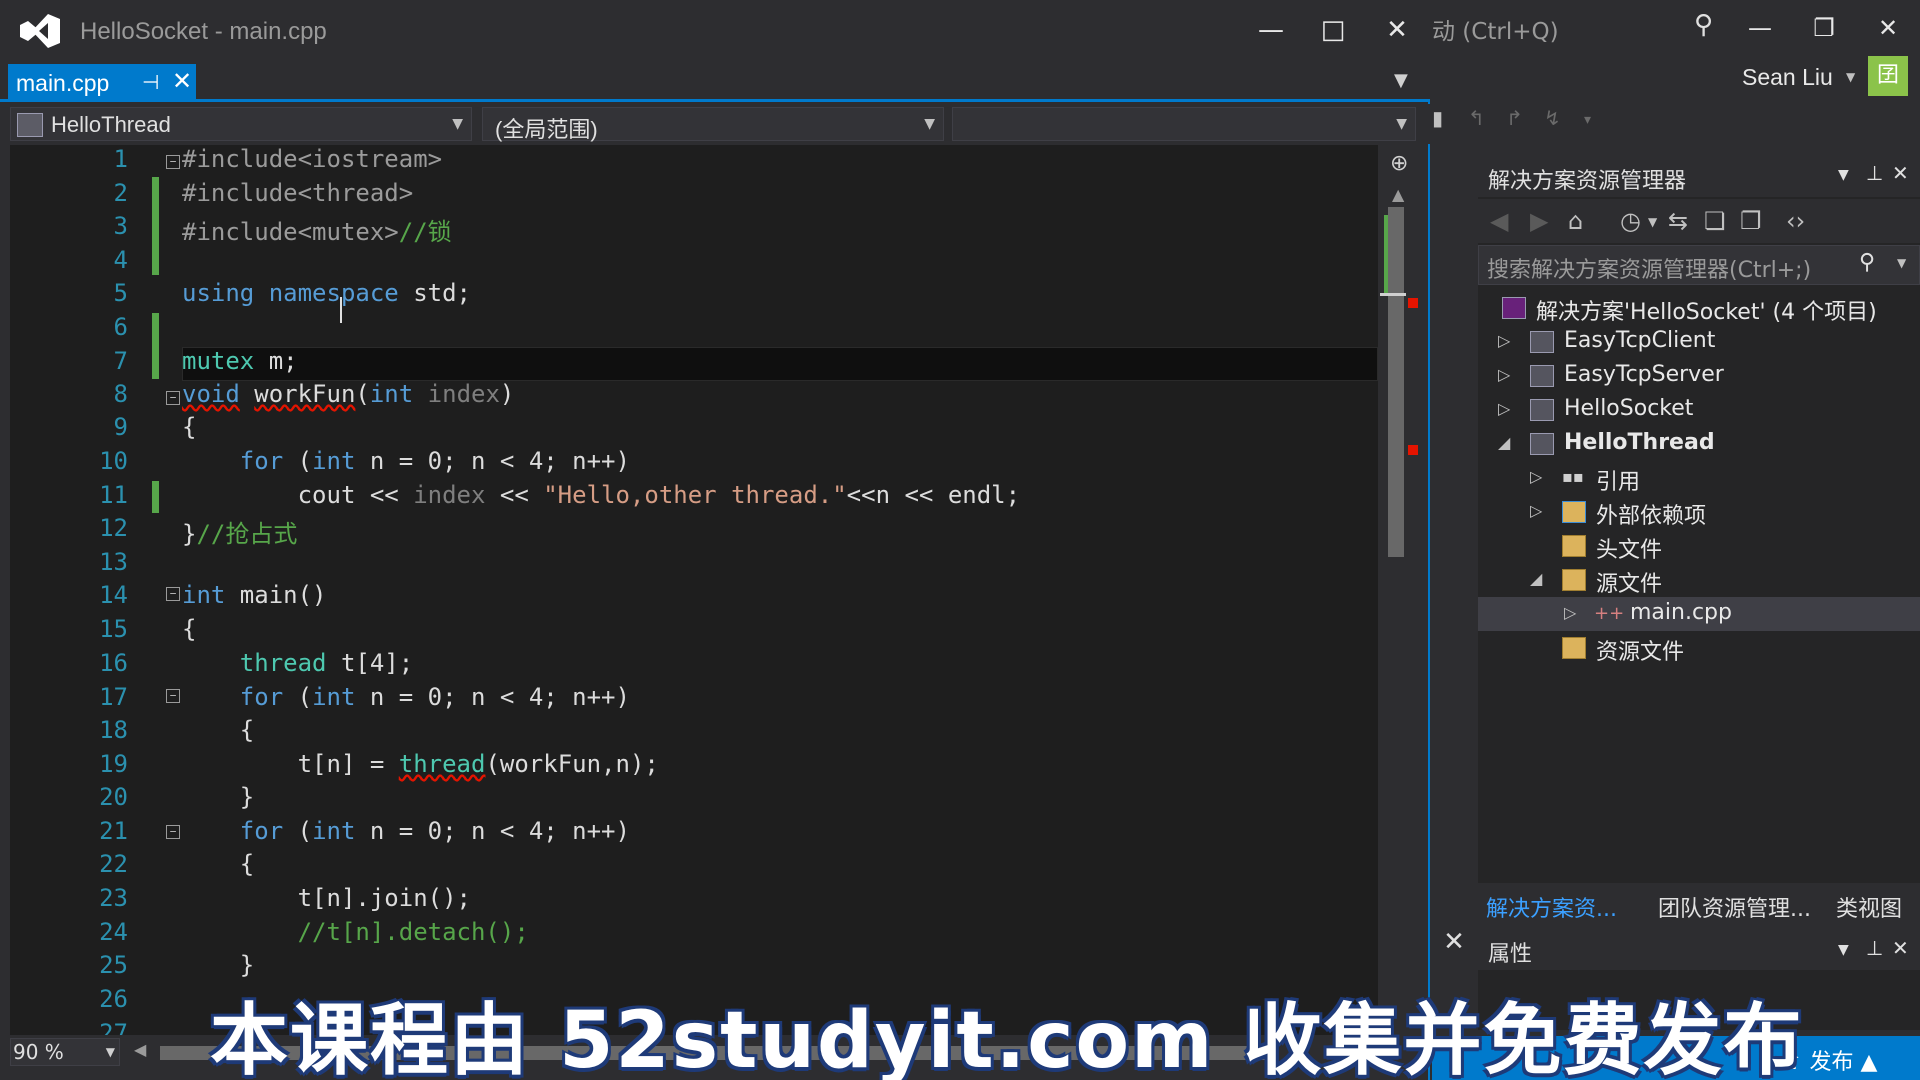 The height and width of the screenshot is (1080, 1920). I want to click on maximize-button: □, so click(1333, 30).